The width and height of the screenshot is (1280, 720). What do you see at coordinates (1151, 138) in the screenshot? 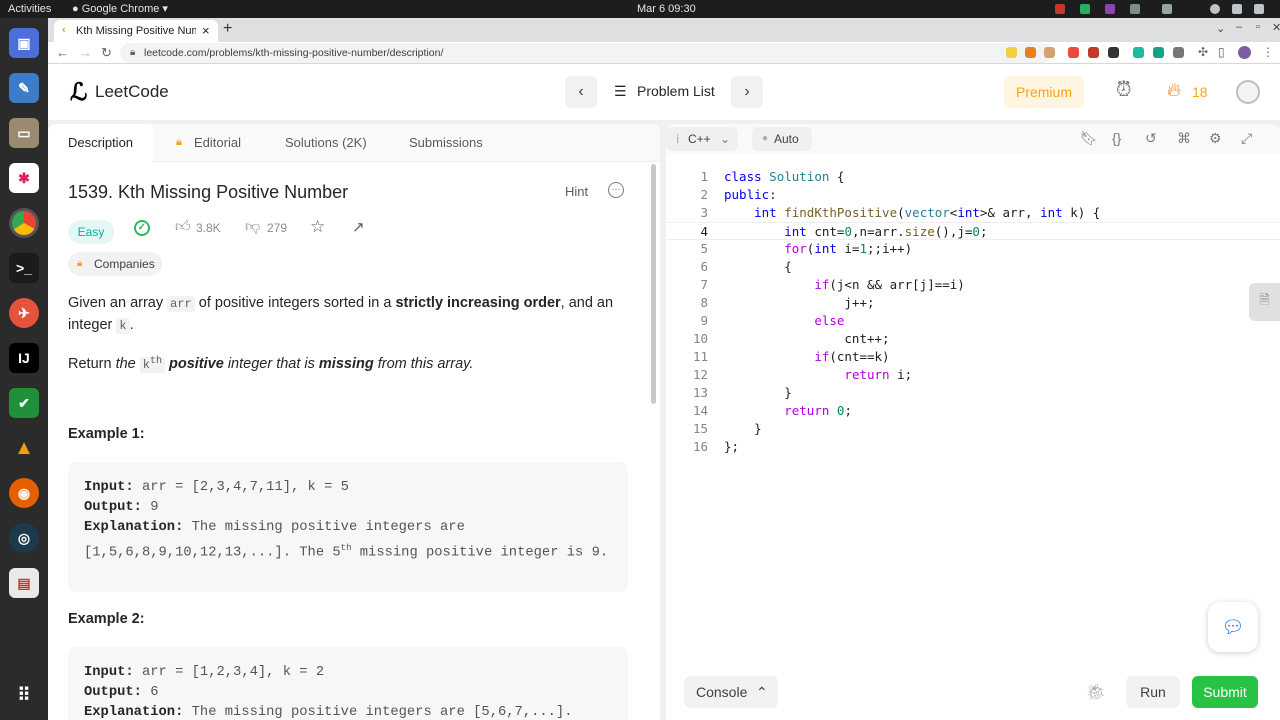
I see `reset-icon: ↺` at bounding box center [1151, 138].